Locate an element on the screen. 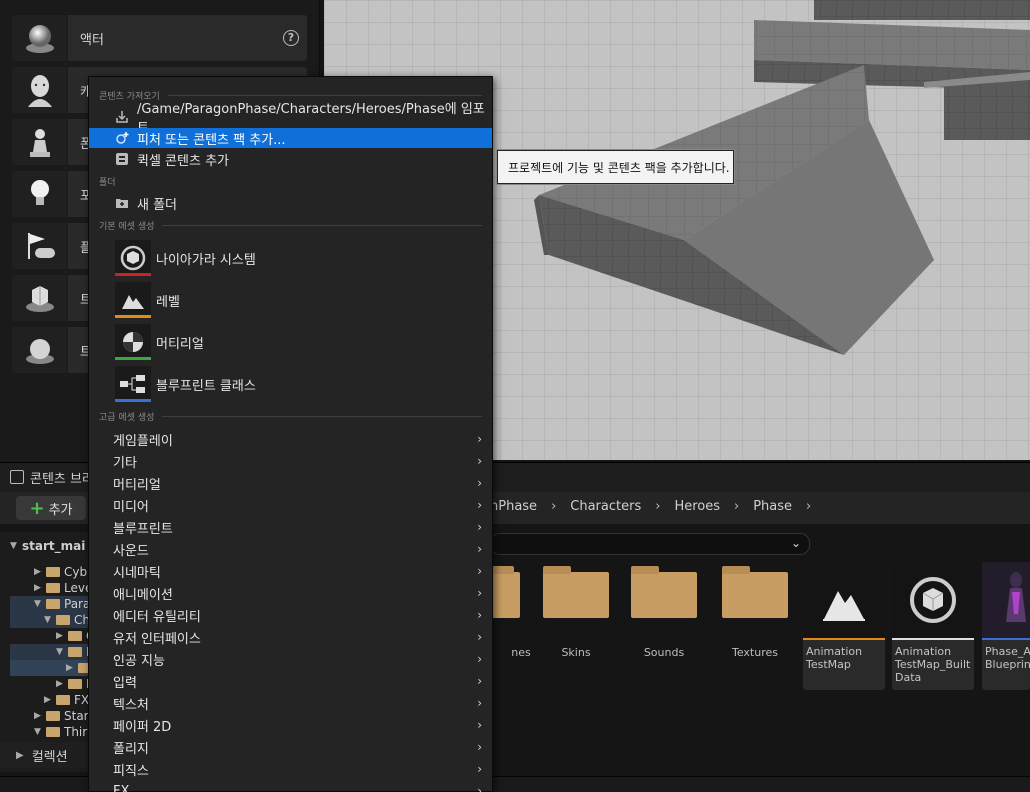 The height and width of the screenshot is (792, 1030). tree-item-label: FX is located at coordinates (82, 700).